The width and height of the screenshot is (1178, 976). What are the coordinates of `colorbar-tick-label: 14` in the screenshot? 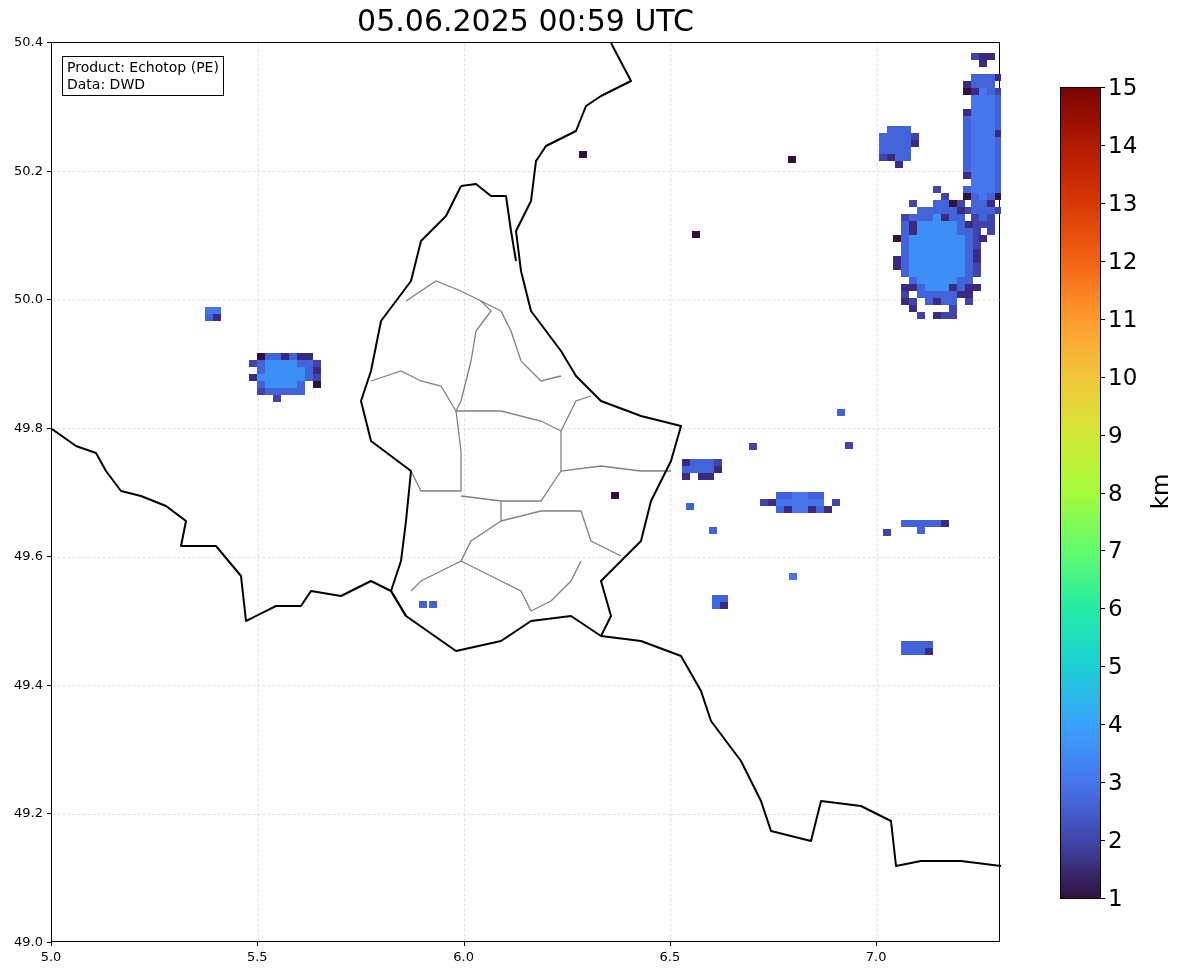 It's located at (1123, 145).